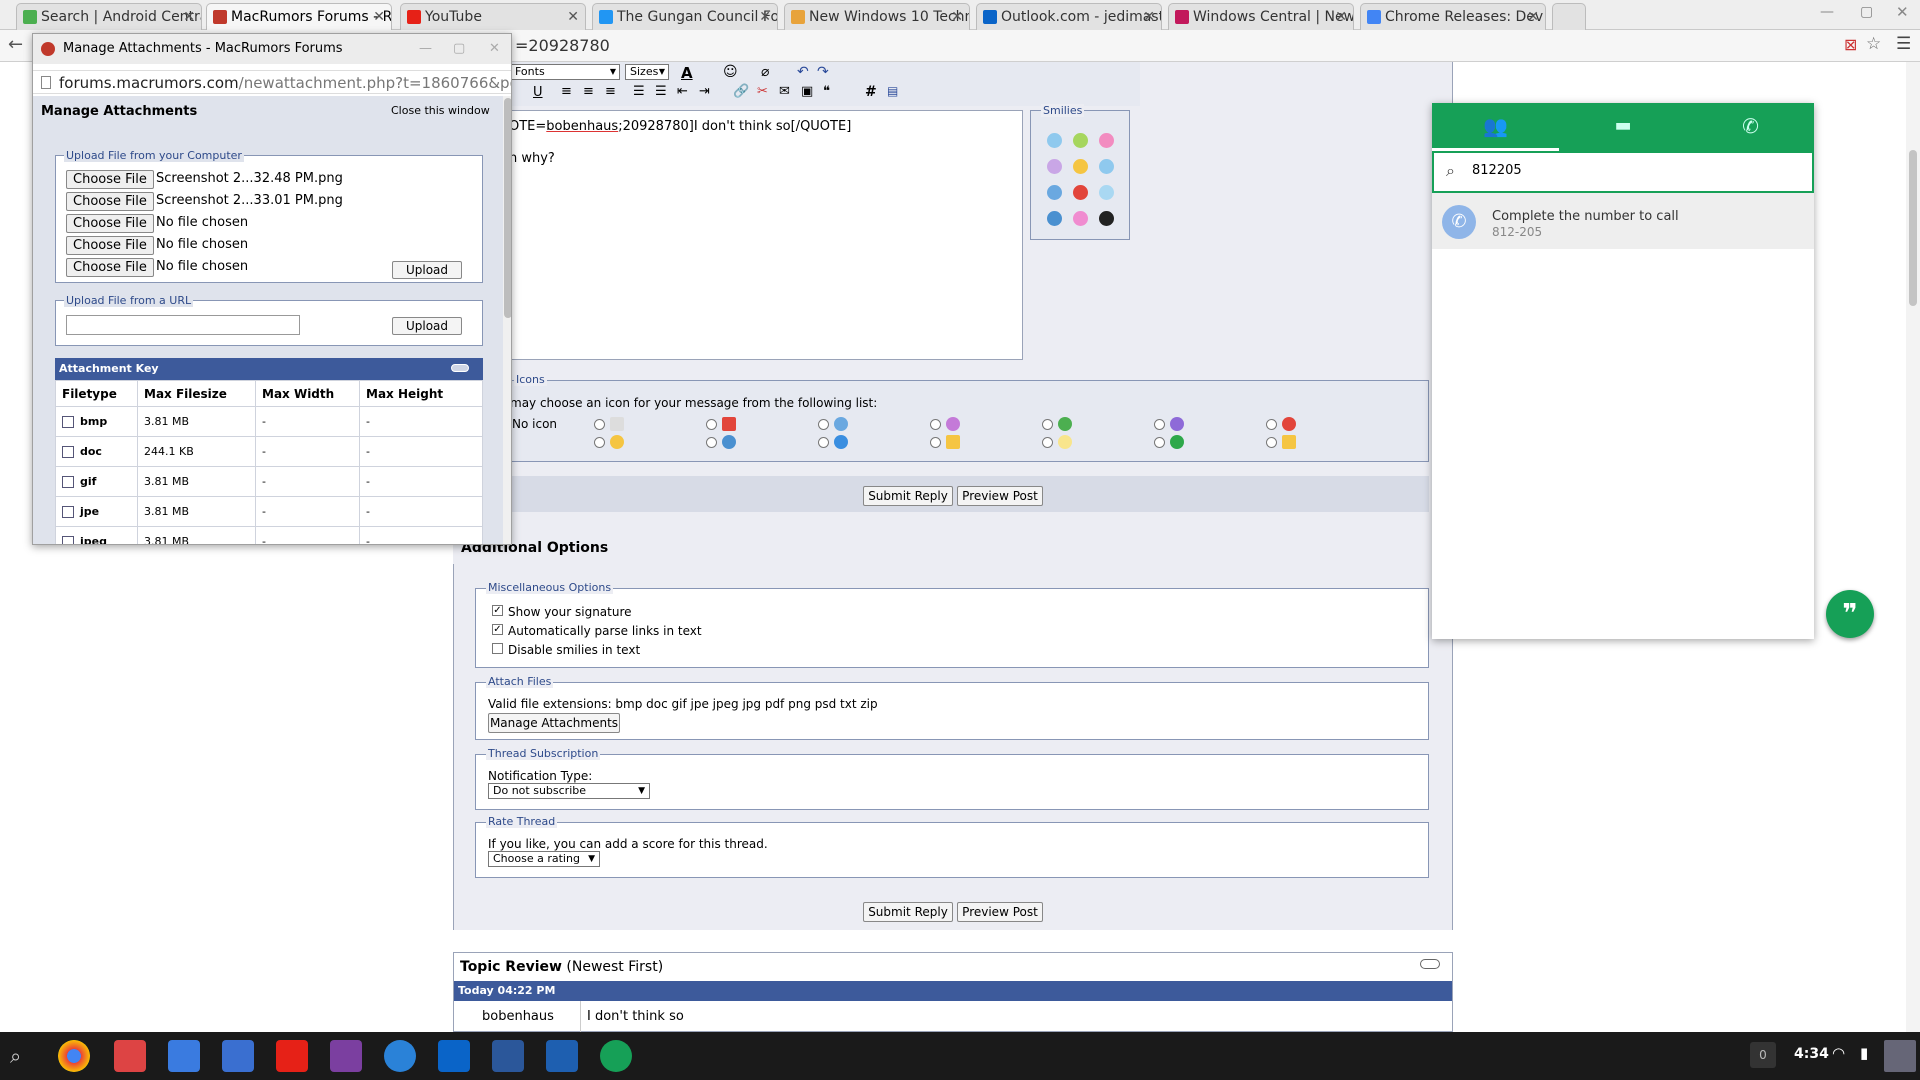  I want to click on outdent-icon: ⇤, so click(682, 91).